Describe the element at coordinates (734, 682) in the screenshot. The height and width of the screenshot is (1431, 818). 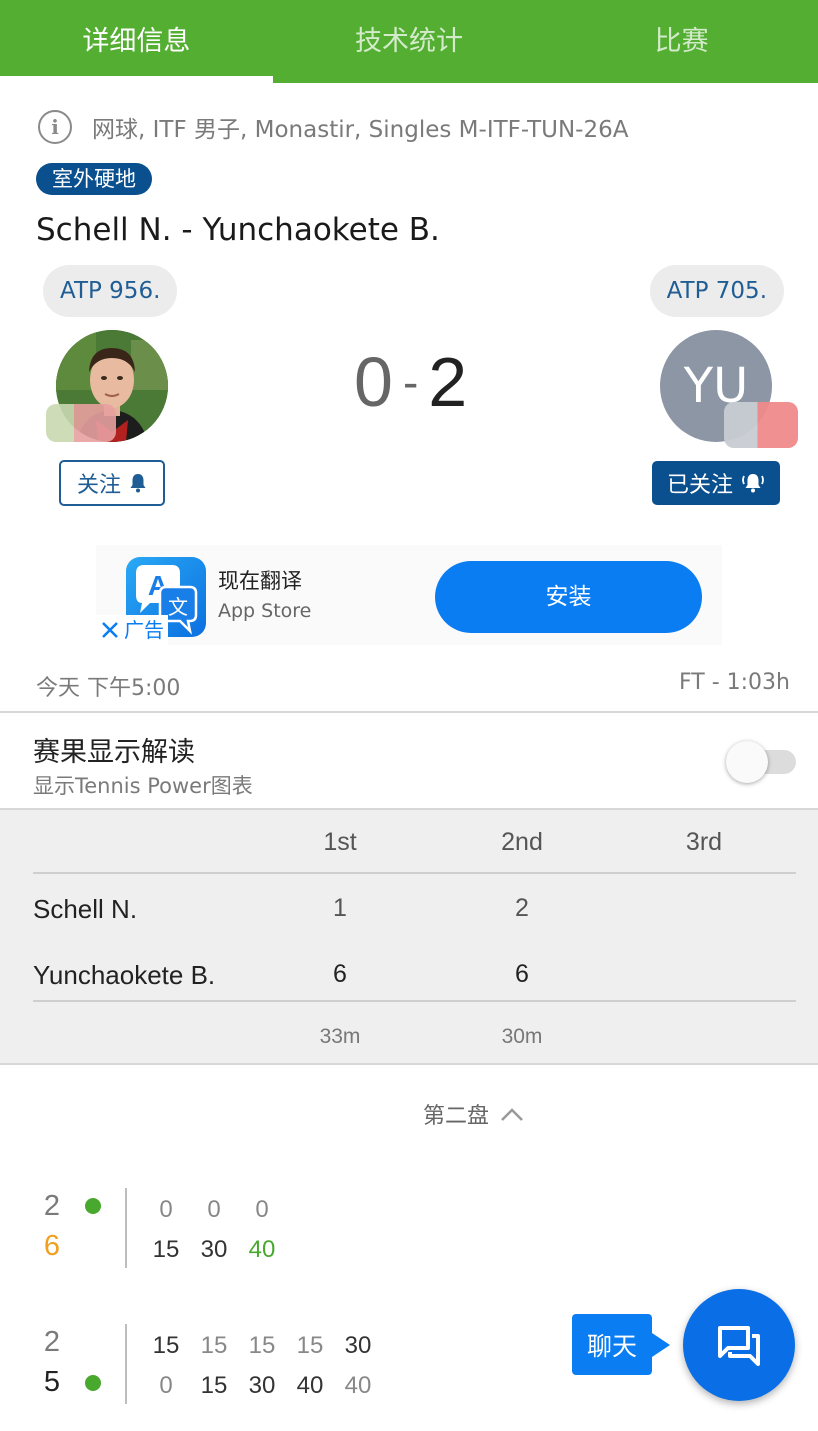
I see `match-status: FT - 1:03h` at that location.